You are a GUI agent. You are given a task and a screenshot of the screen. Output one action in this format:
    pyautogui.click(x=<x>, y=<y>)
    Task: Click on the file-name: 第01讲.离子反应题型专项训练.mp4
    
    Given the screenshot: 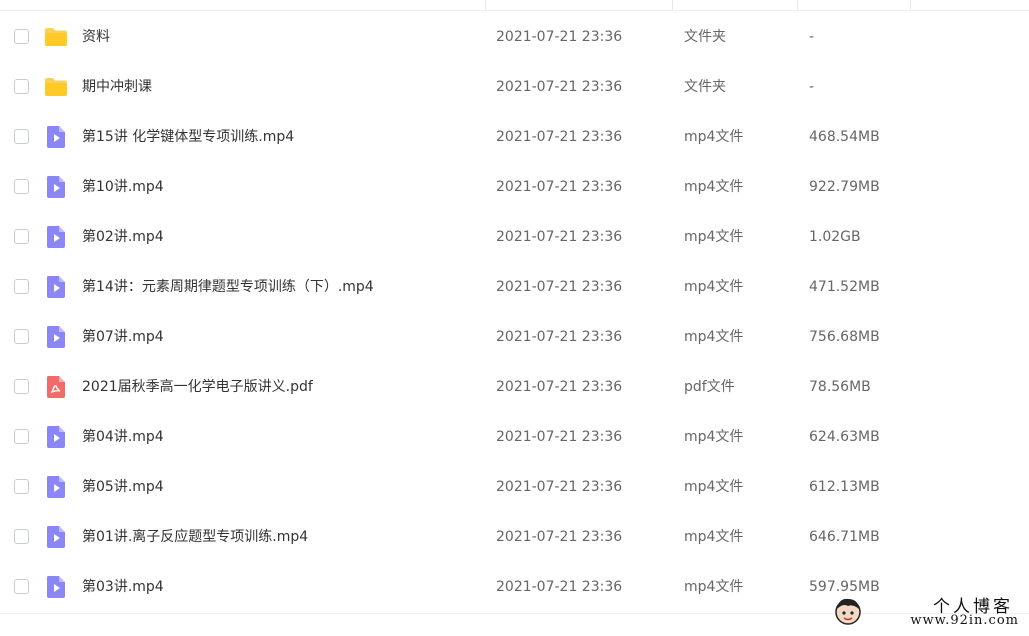 What is the action you would take?
    pyautogui.click(x=195, y=537)
    